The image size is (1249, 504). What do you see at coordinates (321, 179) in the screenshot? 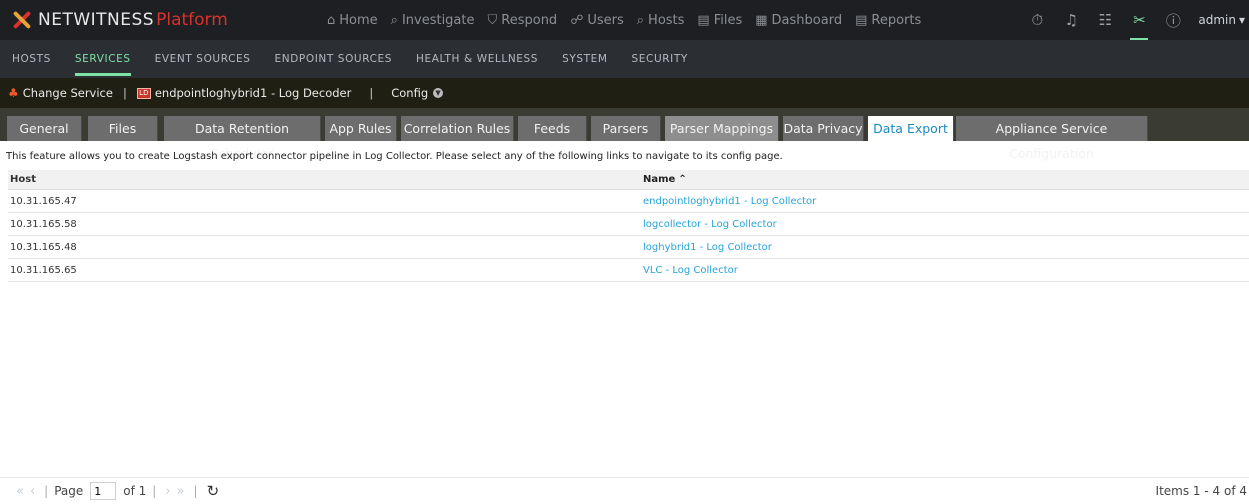
I see `column-header-host: Host` at bounding box center [321, 179].